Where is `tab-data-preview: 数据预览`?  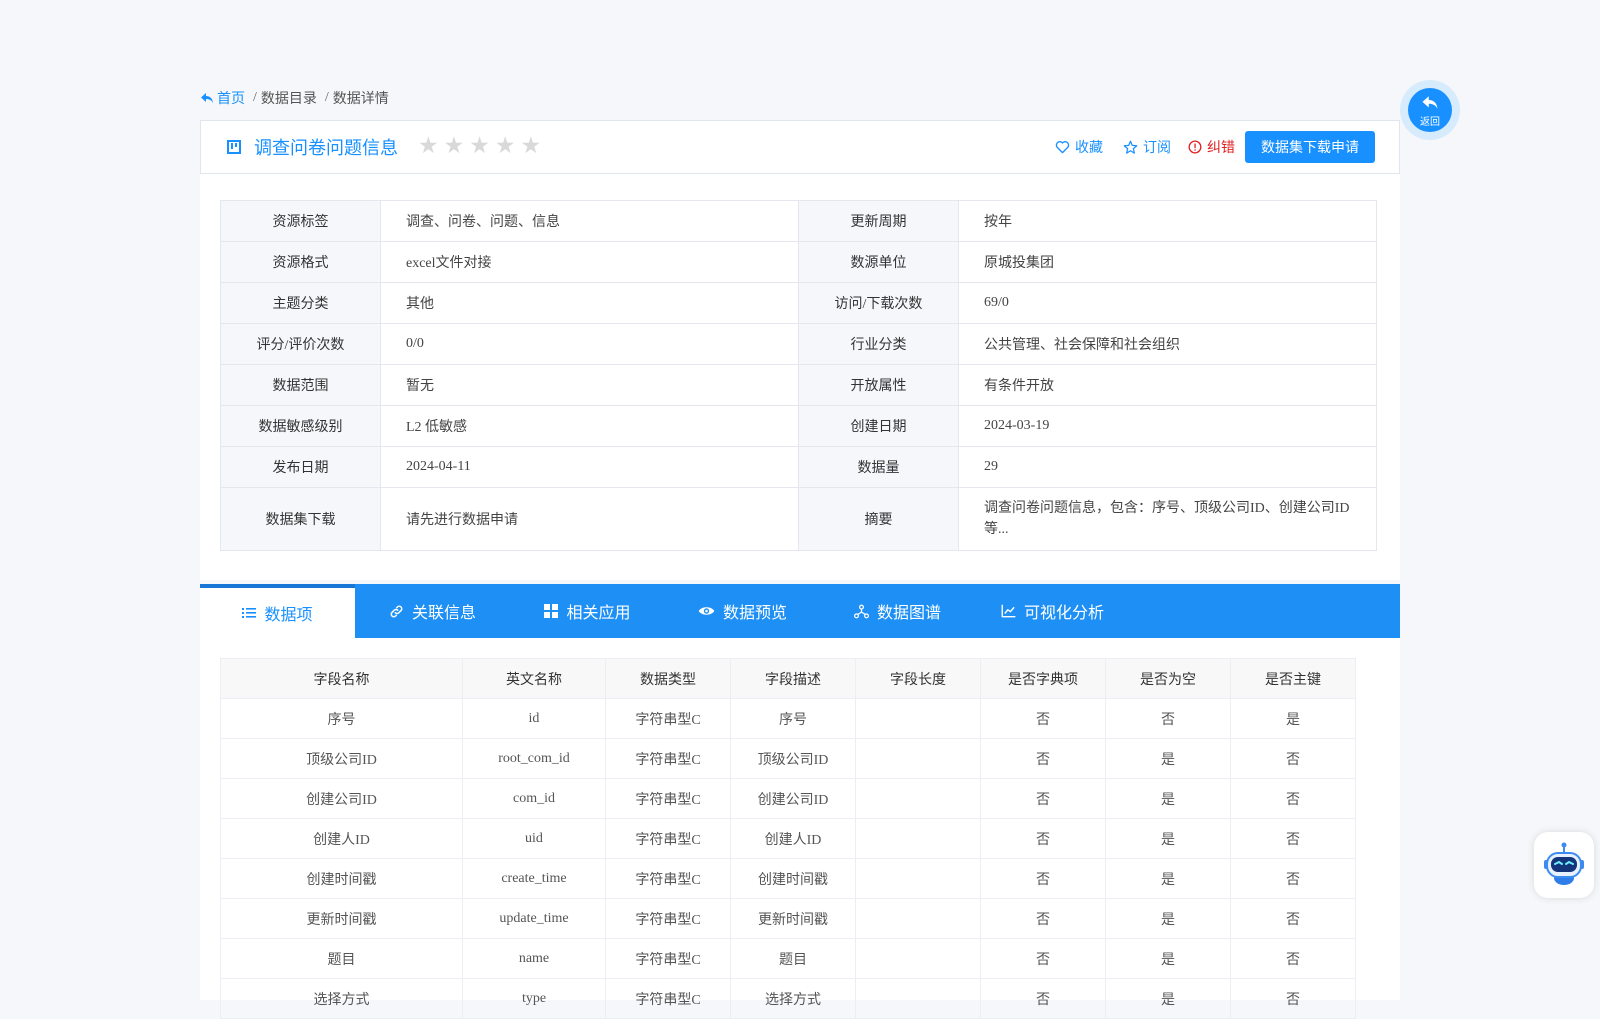
tab-data-preview: 数据预览 is located at coordinates (742, 611).